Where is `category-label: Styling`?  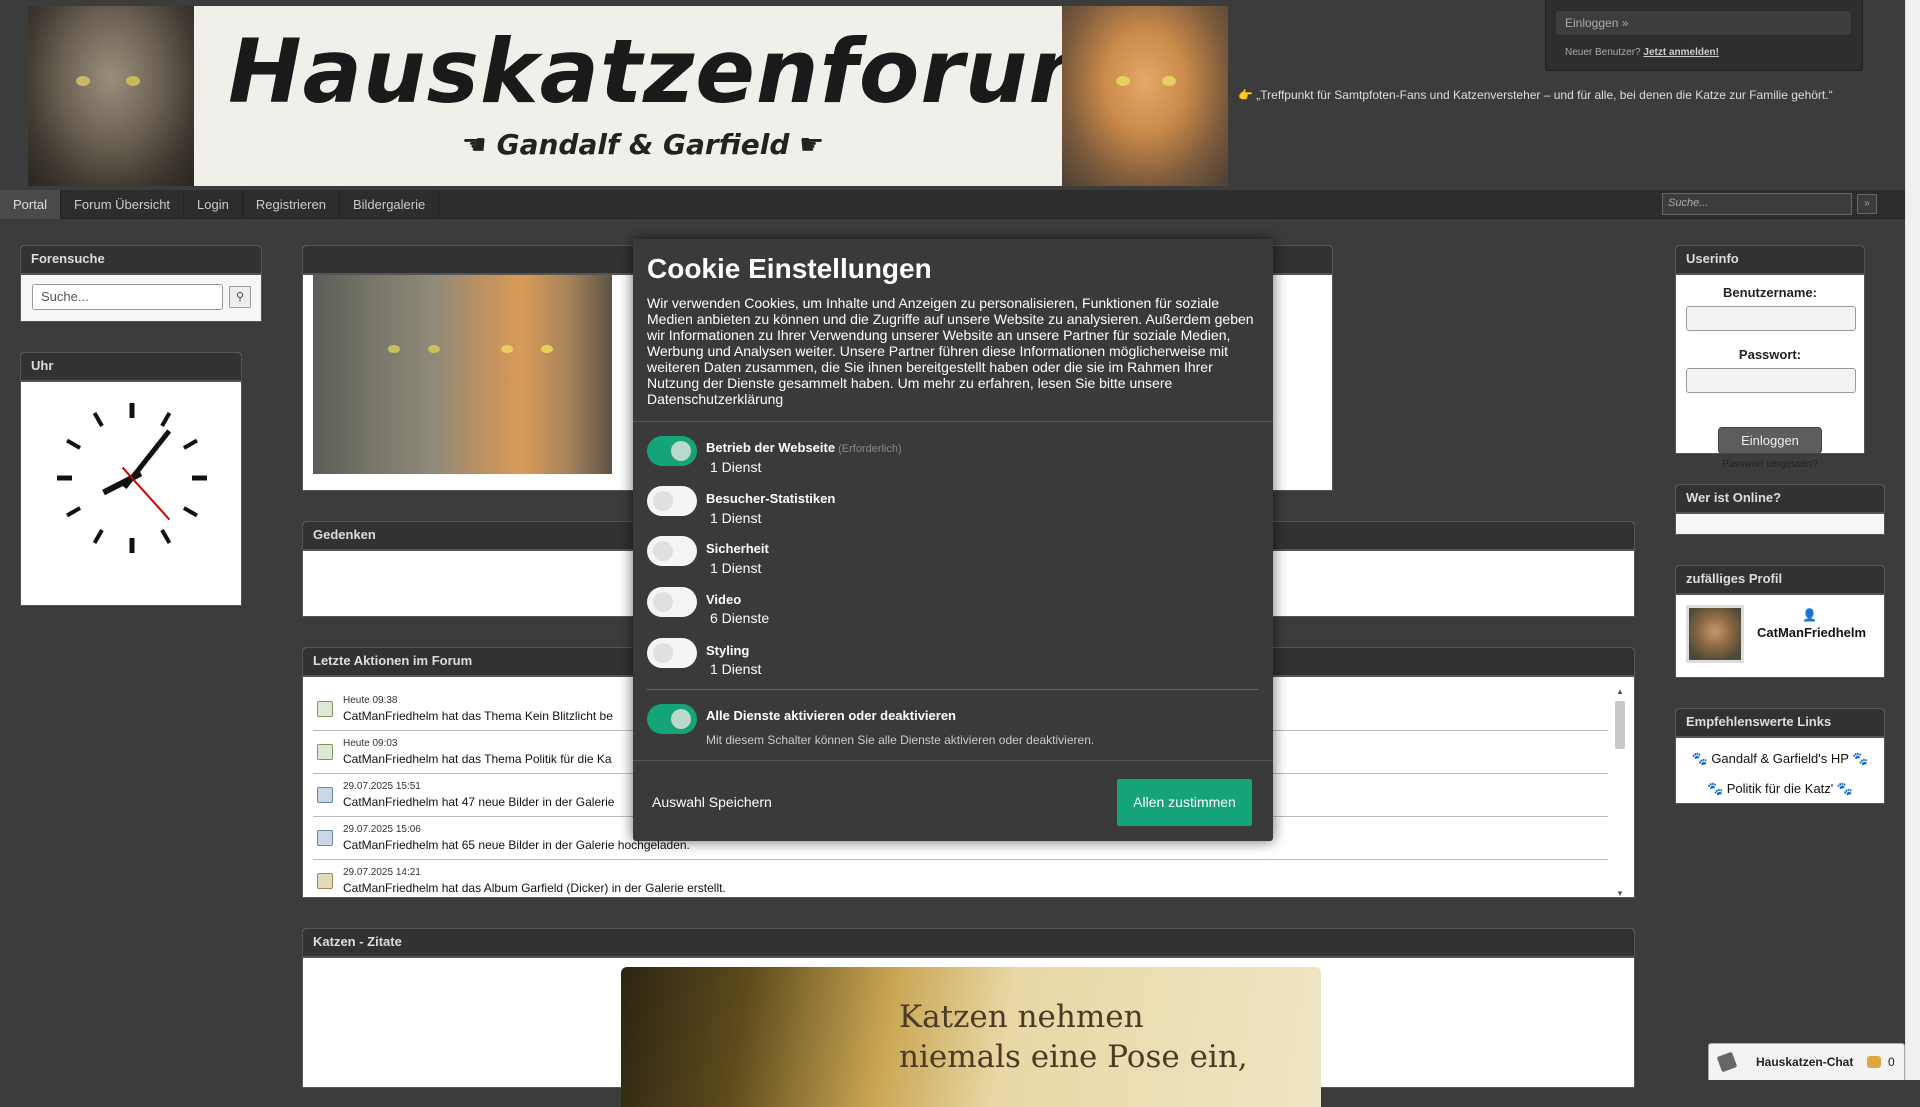
category-label: Styling is located at coordinates (728, 650).